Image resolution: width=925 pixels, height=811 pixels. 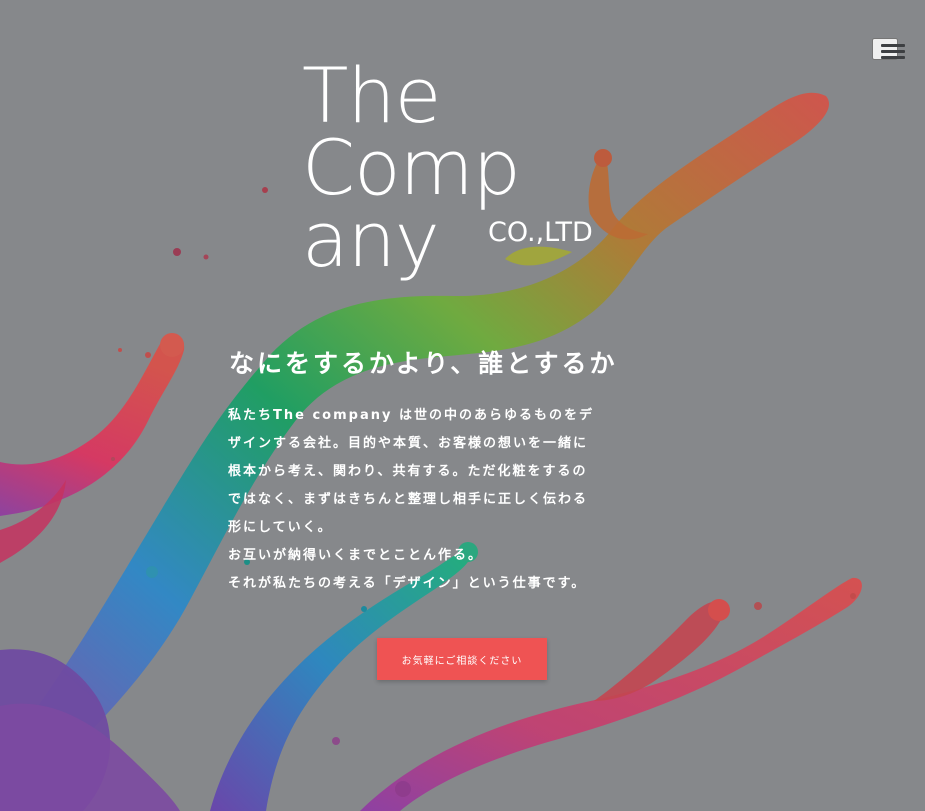 What do you see at coordinates (423, 363) in the screenshot?
I see `hero-tagline: なにをするかより、誰とするか` at bounding box center [423, 363].